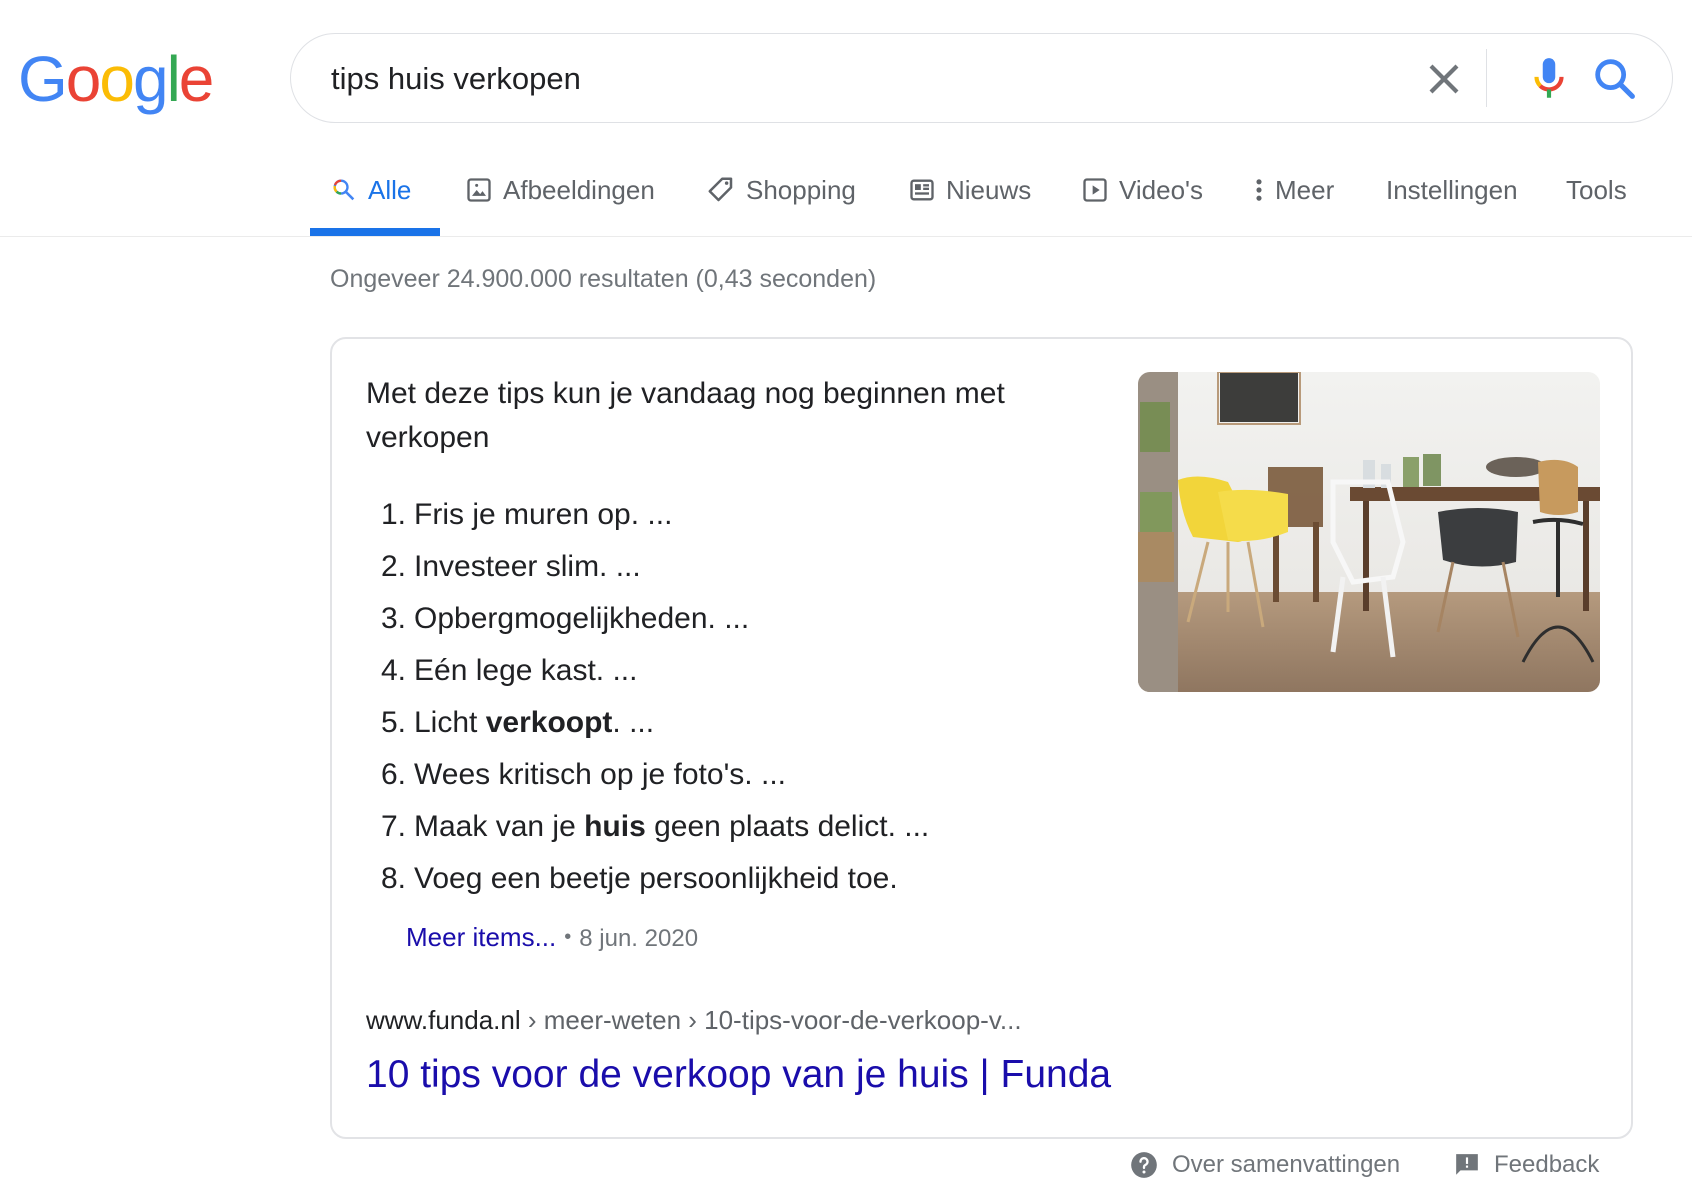 The width and height of the screenshot is (1692, 1198). Describe the element at coordinates (393, 774) in the screenshot. I see `item-number: 6.` at that location.